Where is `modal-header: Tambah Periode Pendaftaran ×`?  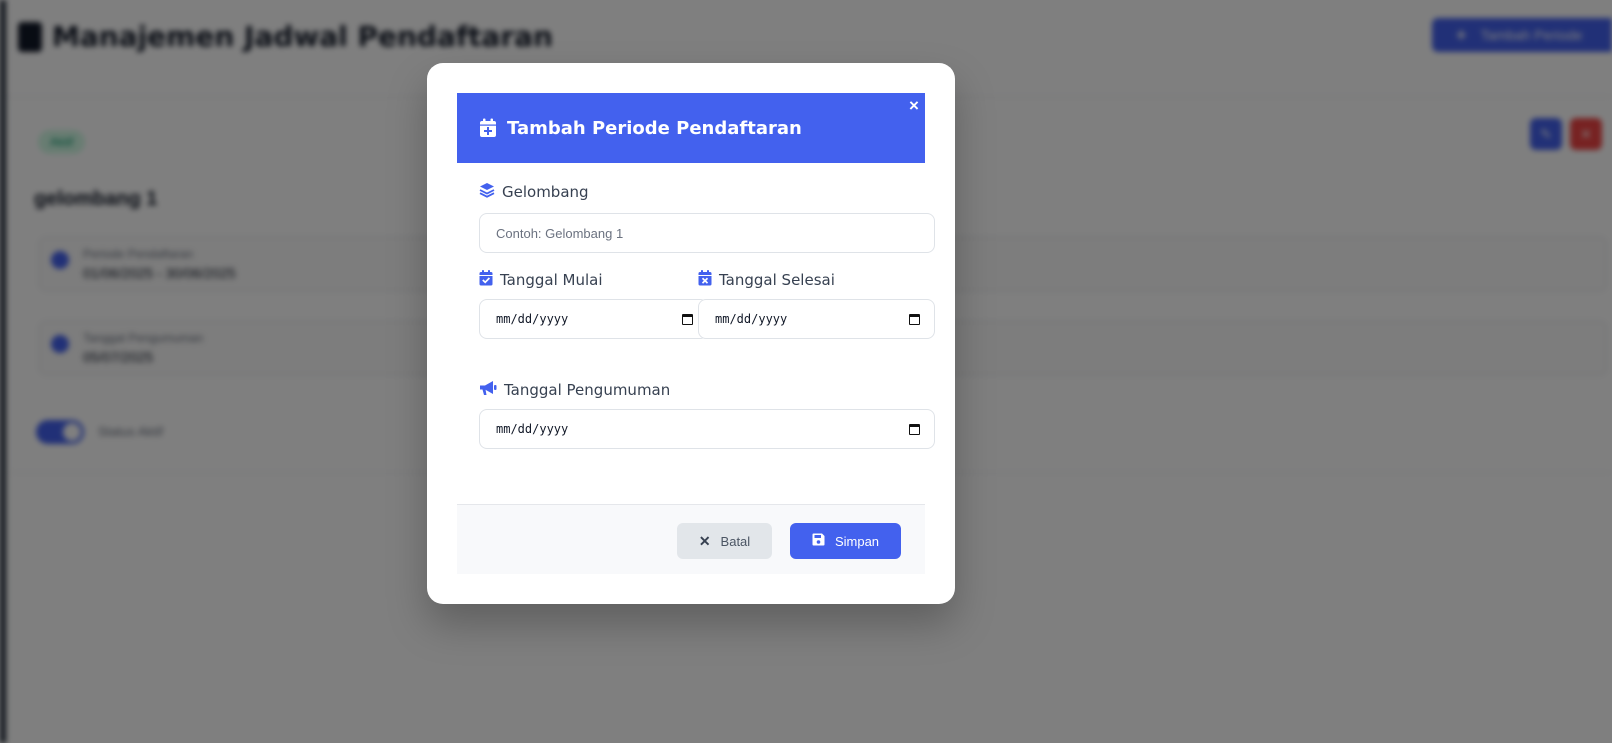 modal-header: Tambah Periode Pendaftaran × is located at coordinates (691, 128).